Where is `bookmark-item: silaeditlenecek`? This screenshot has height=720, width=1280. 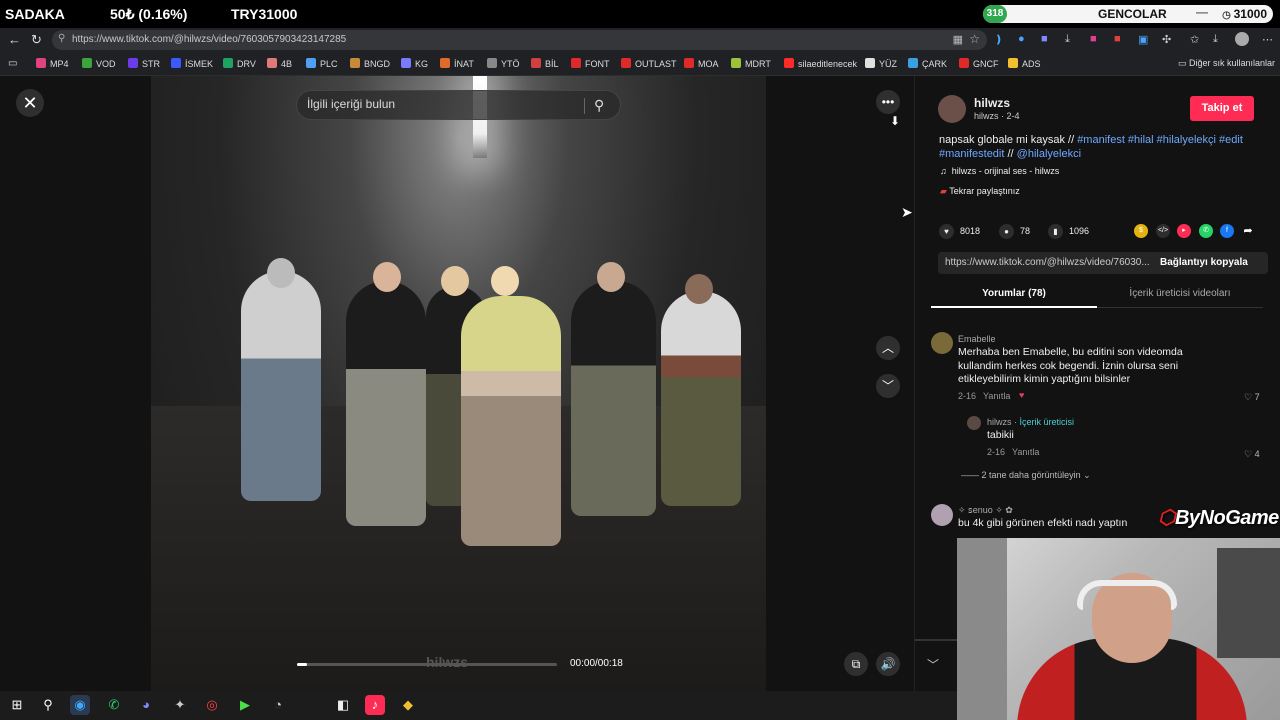
bookmark-item: silaeditlenecek is located at coordinates (820, 63).